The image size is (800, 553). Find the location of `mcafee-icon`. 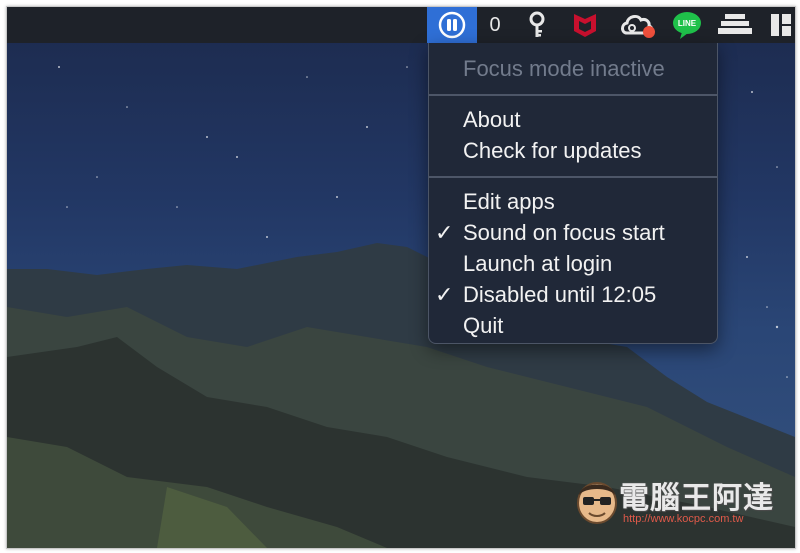

mcafee-icon is located at coordinates (585, 25).